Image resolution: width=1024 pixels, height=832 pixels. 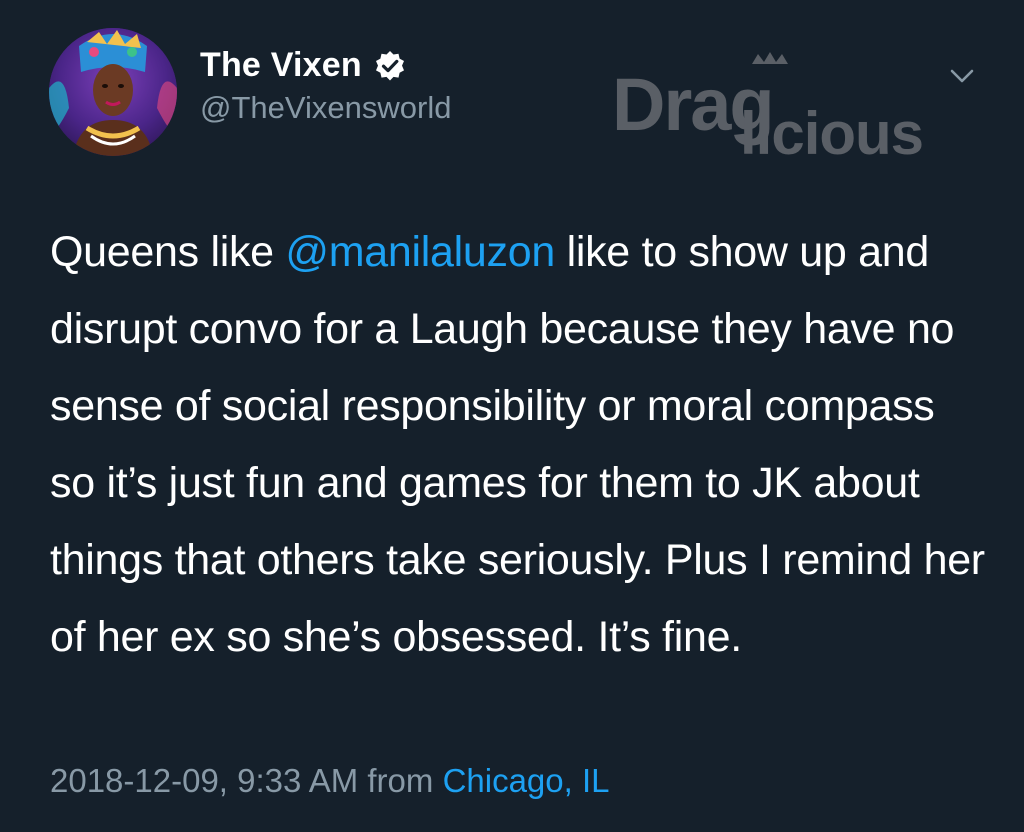 I want to click on avatar, so click(x=113, y=92).